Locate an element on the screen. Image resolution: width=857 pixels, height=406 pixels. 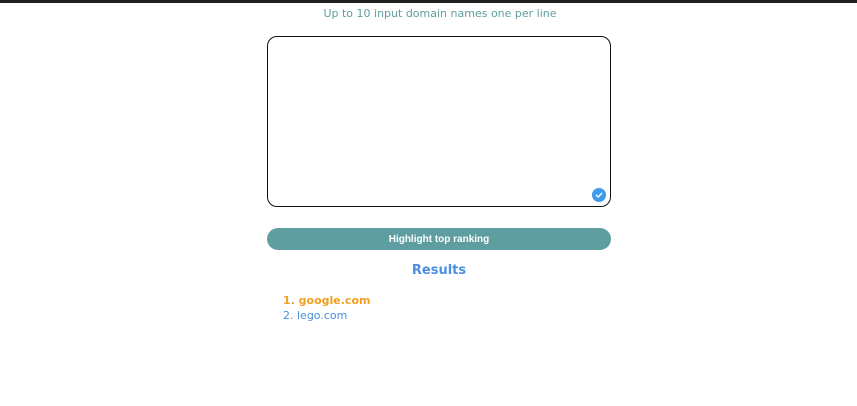
check-circle-icon is located at coordinates (599, 195).